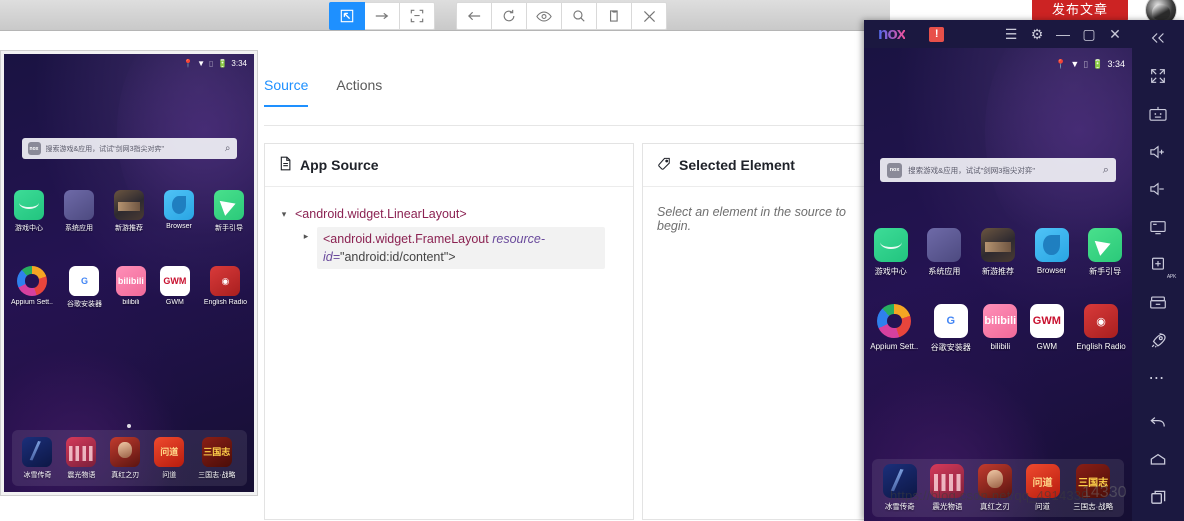 The width and height of the screenshot is (1184, 521). Describe the element at coordinates (1158, 265) in the screenshot. I see `install-apk-icon: APK` at that location.